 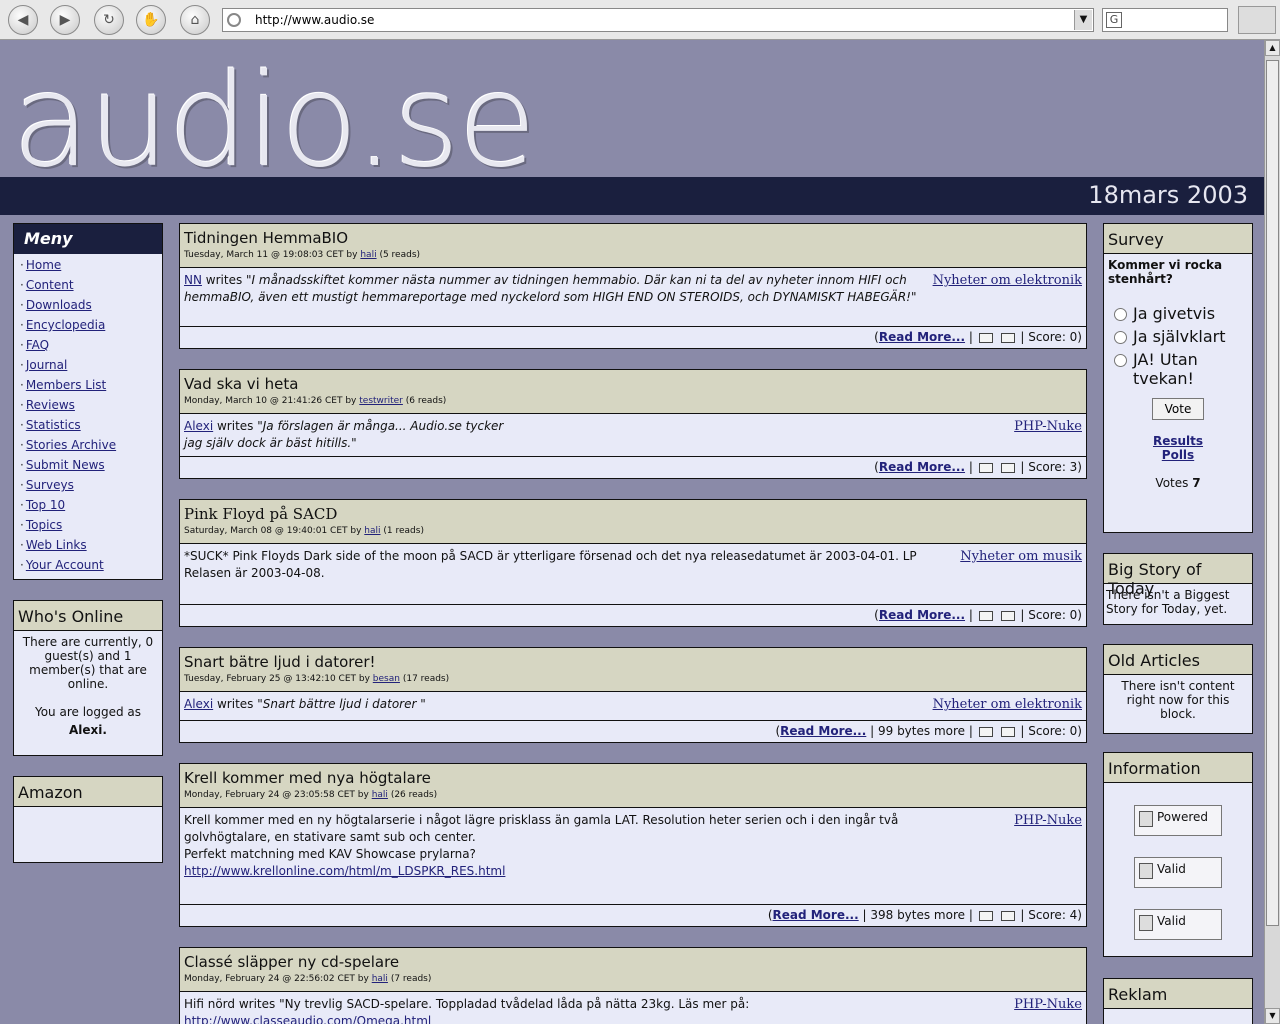 I want to click on home-icon: ⌂, so click(x=195, y=20).